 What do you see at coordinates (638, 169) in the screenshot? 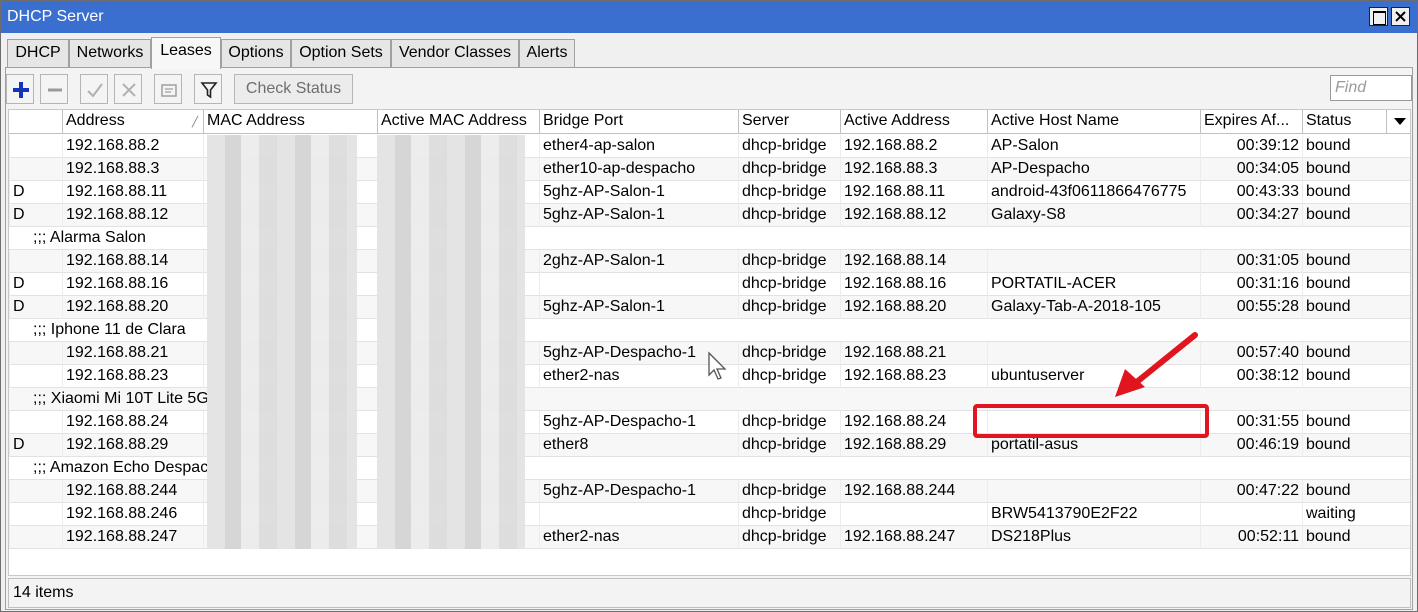
I see `cell-bridge-port: ether10-ap-despacho` at bounding box center [638, 169].